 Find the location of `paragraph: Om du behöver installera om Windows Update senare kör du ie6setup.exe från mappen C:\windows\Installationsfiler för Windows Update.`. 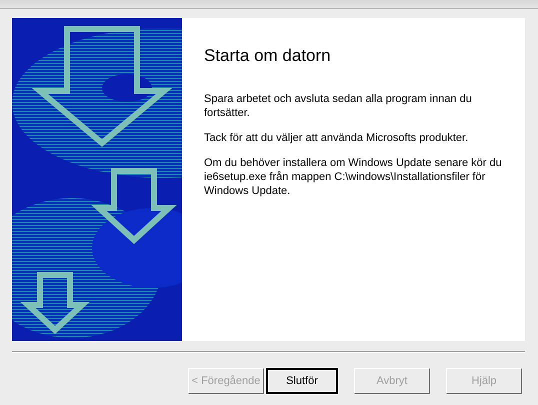

paragraph: Om du behöver installera om Windows Update senare kör du ie6setup.exe från mappen C:\windows\Installationsfiler för Windows Update. is located at coordinates (353, 177).